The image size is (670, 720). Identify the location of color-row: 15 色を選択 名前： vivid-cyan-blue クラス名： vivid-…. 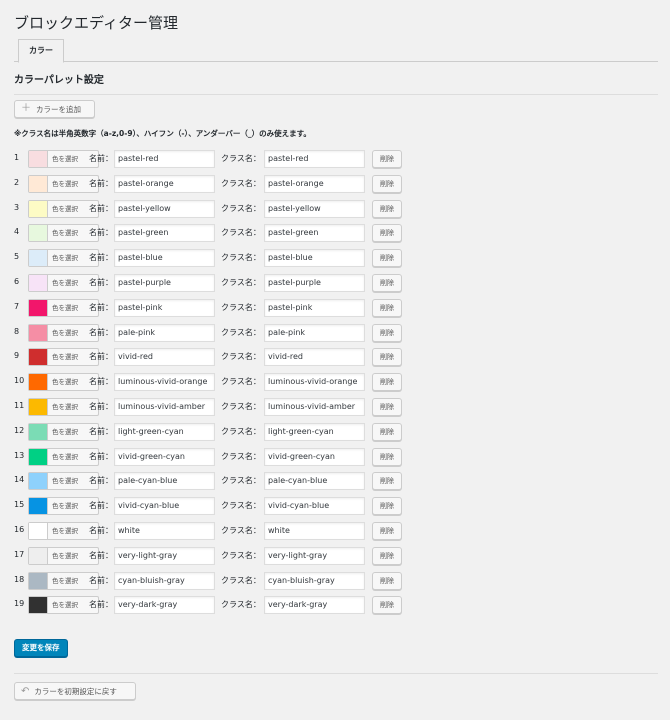
(214, 506).